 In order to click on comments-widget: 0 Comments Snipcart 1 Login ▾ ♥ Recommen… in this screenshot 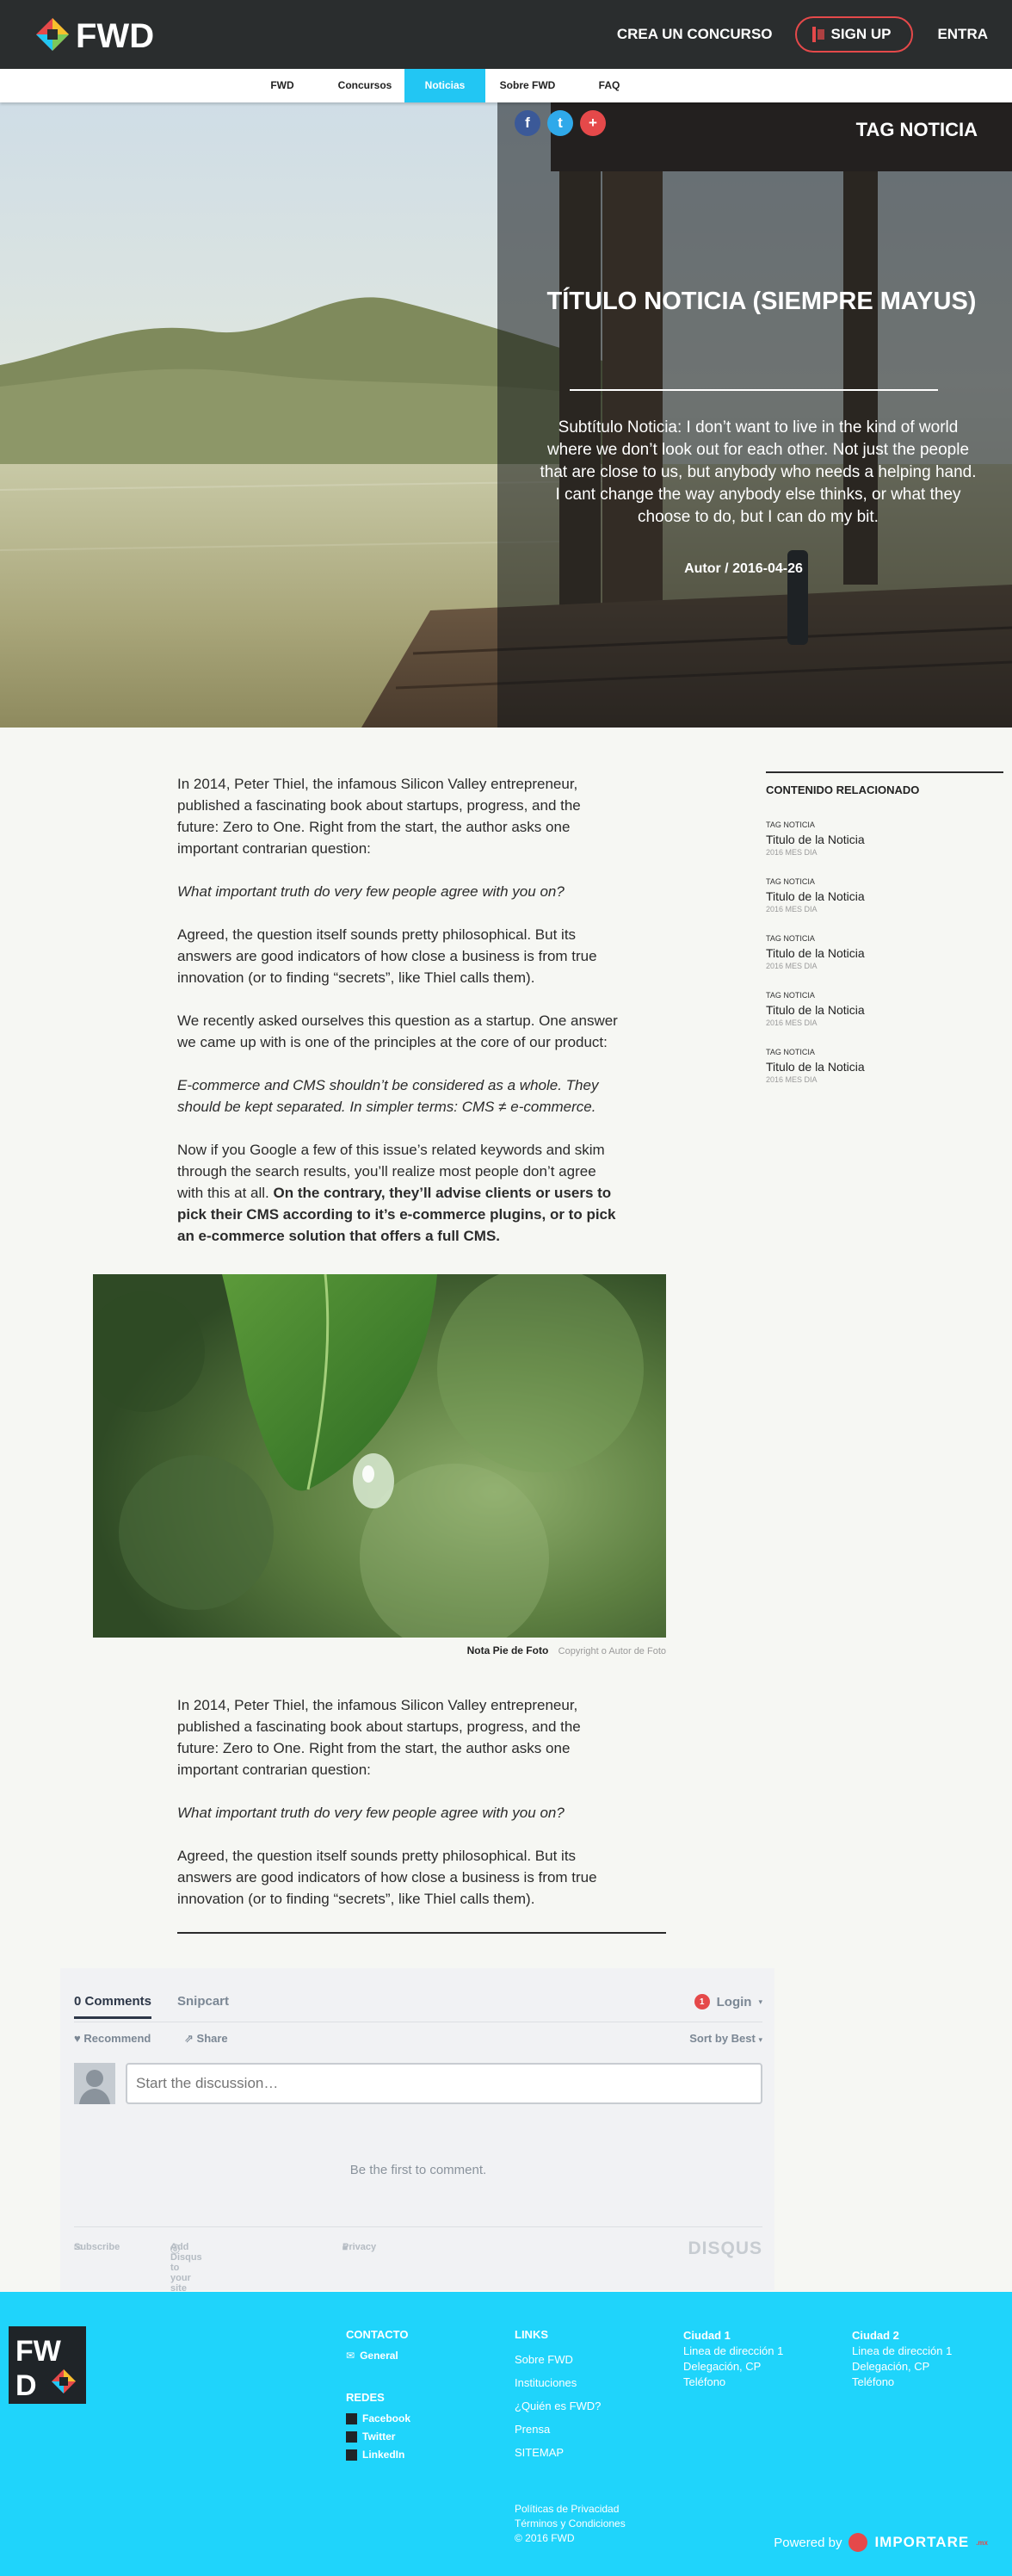, I will do `click(417, 2131)`.